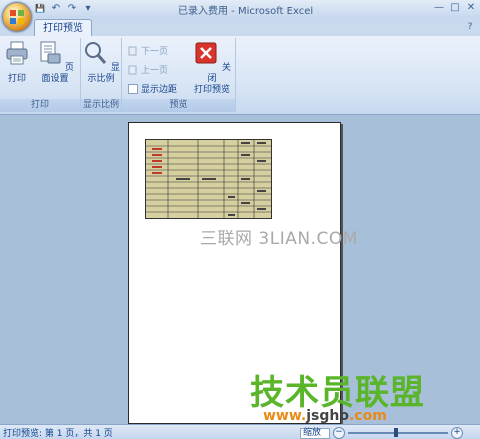  I want to click on window-controls: — □ ✕, so click(455, 8).